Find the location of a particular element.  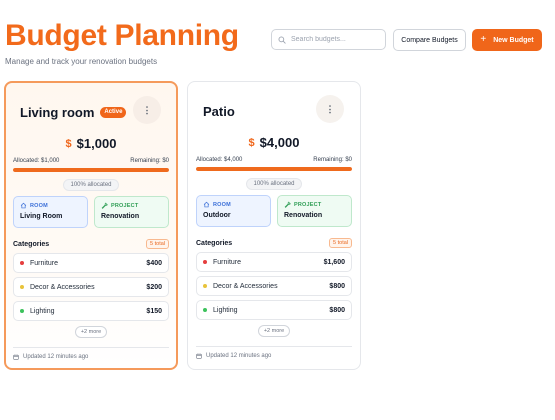

card-title: Patio is located at coordinates (219, 111).